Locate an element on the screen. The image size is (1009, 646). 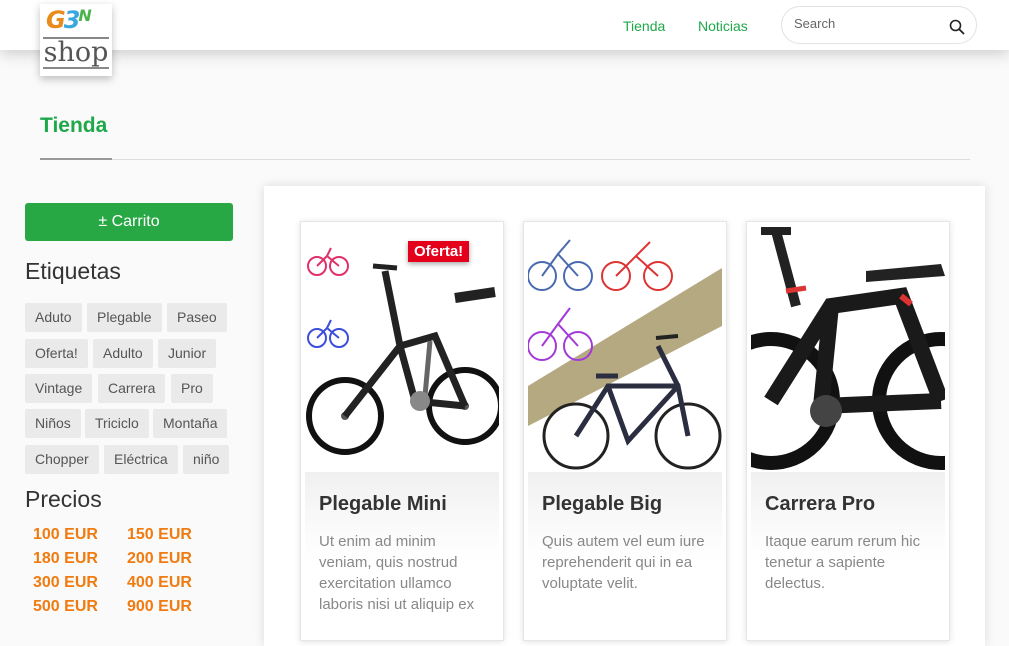
search-icon is located at coordinates (957, 27).